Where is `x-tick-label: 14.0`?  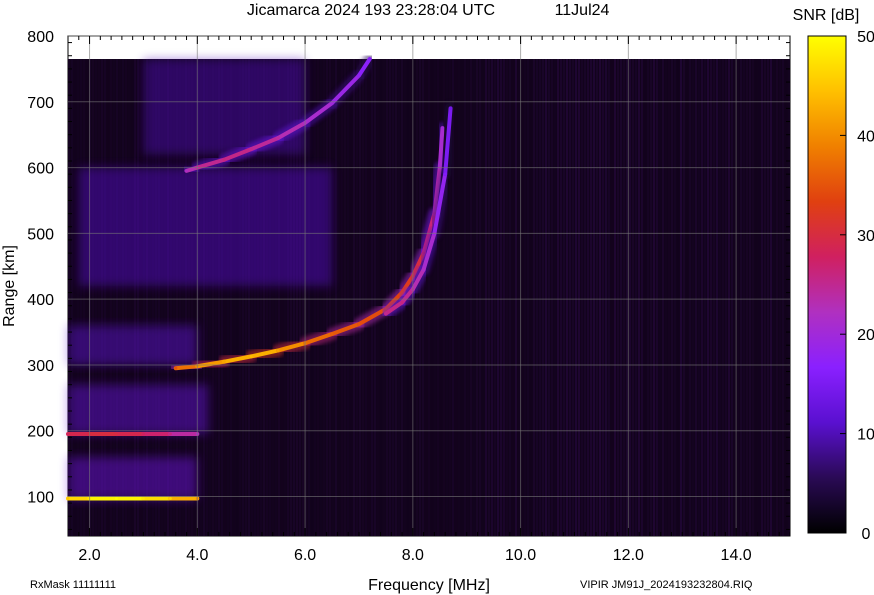
x-tick-label: 14.0 is located at coordinates (736, 555).